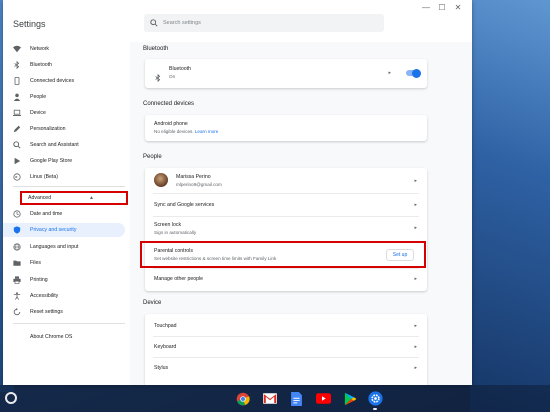 The width and height of the screenshot is (550, 412). Describe the element at coordinates (64, 263) in the screenshot. I see `sidebar-item-files: Files` at that location.